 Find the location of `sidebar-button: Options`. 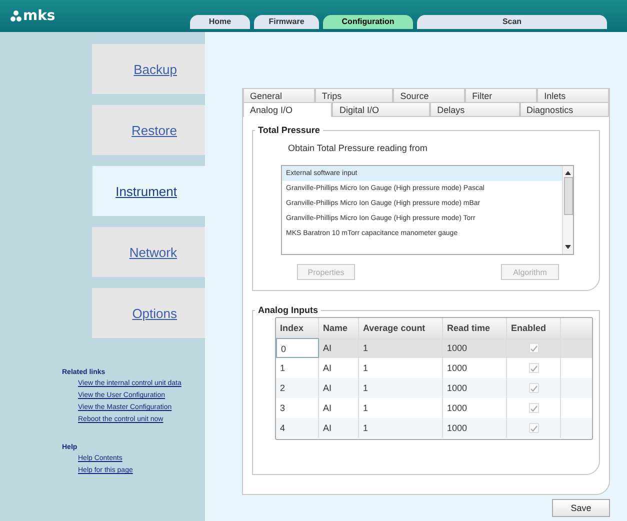

sidebar-button: Options is located at coordinates (148, 313).